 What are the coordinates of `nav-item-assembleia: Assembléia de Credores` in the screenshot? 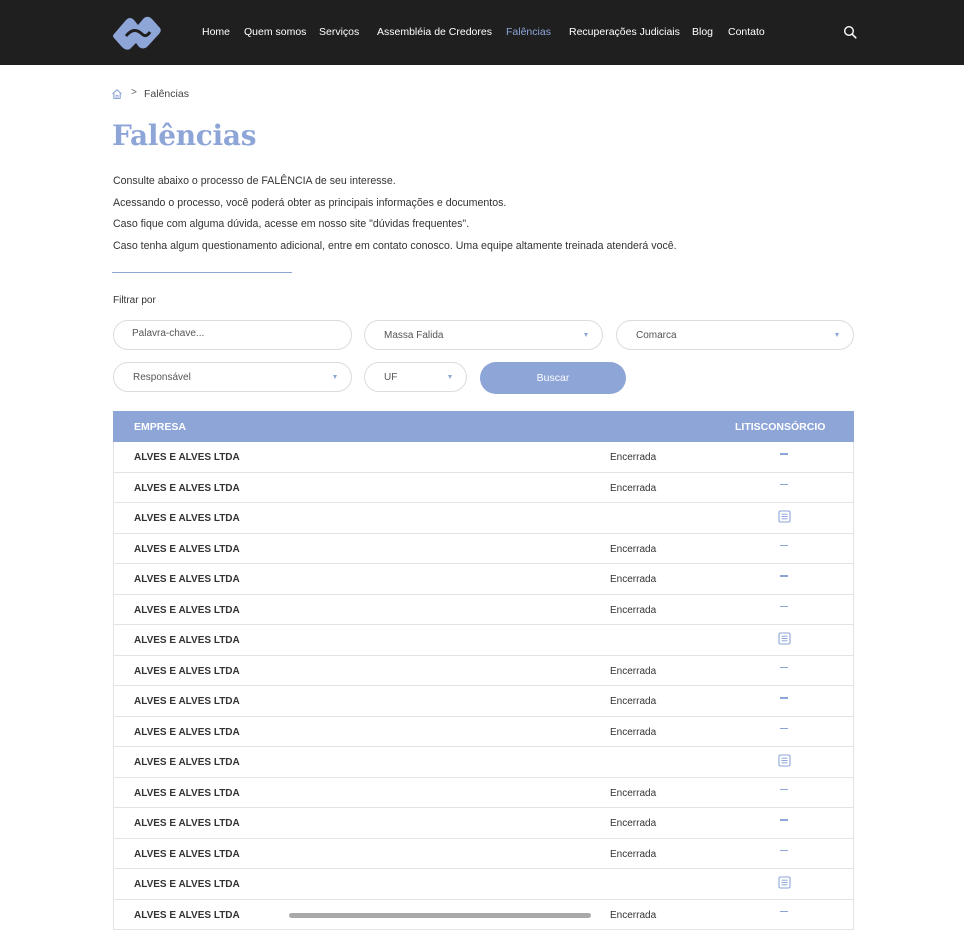 It's located at (434, 32).